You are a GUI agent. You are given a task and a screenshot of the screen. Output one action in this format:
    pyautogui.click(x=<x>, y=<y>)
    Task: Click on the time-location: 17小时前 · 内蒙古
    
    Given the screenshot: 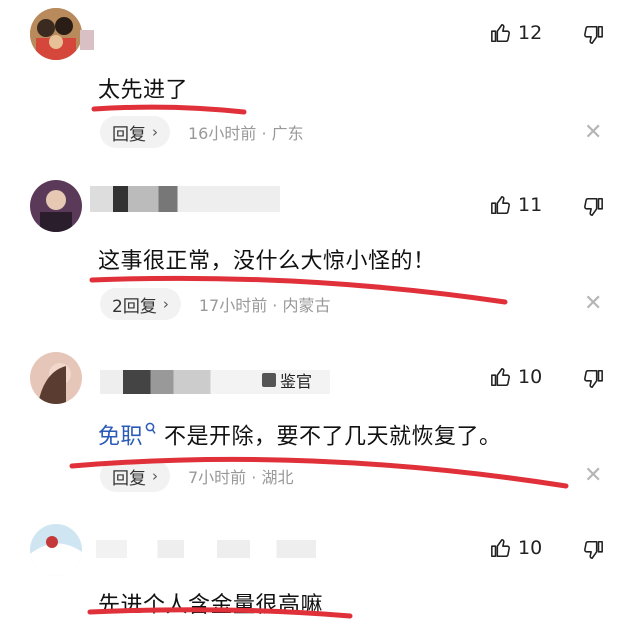 What is the action you would take?
    pyautogui.click(x=264, y=305)
    